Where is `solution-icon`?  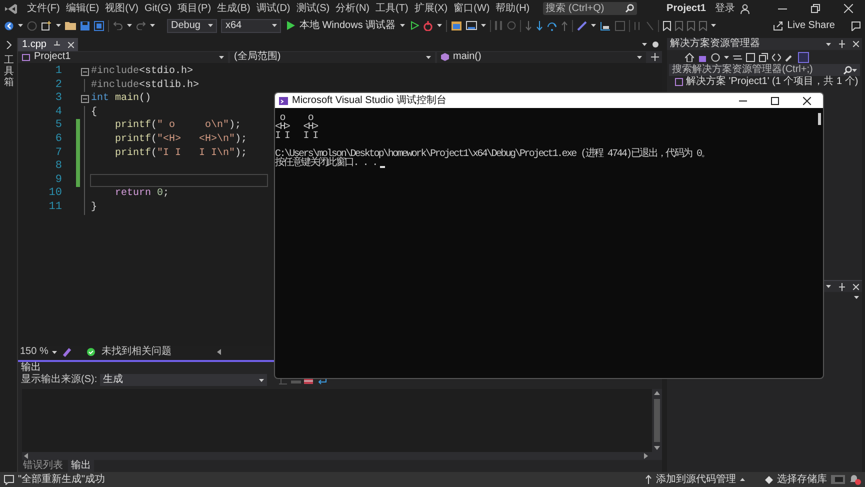 solution-icon is located at coordinates (679, 82).